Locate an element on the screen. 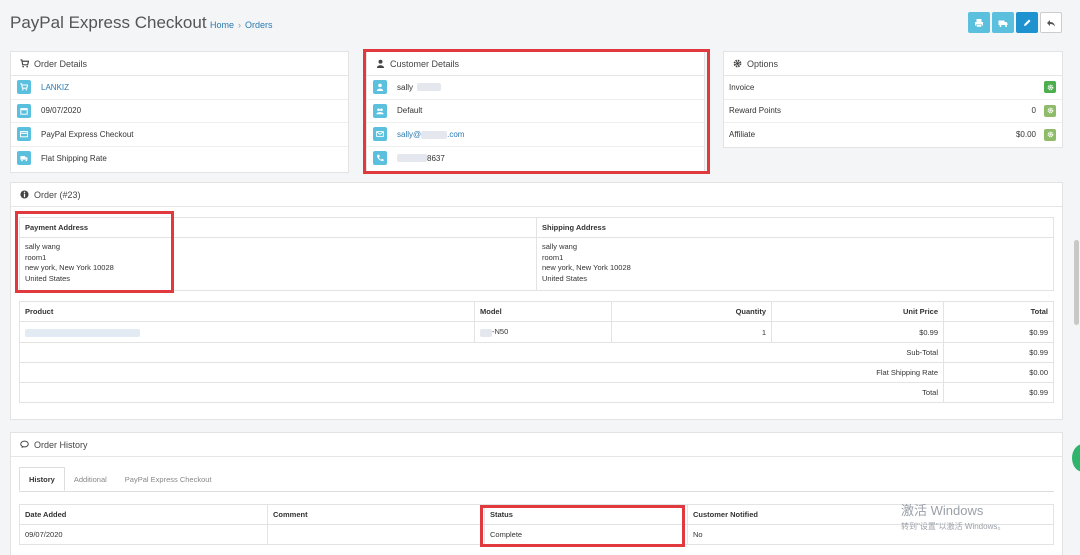  subtotal-label: Sub-Total is located at coordinates (481, 352).